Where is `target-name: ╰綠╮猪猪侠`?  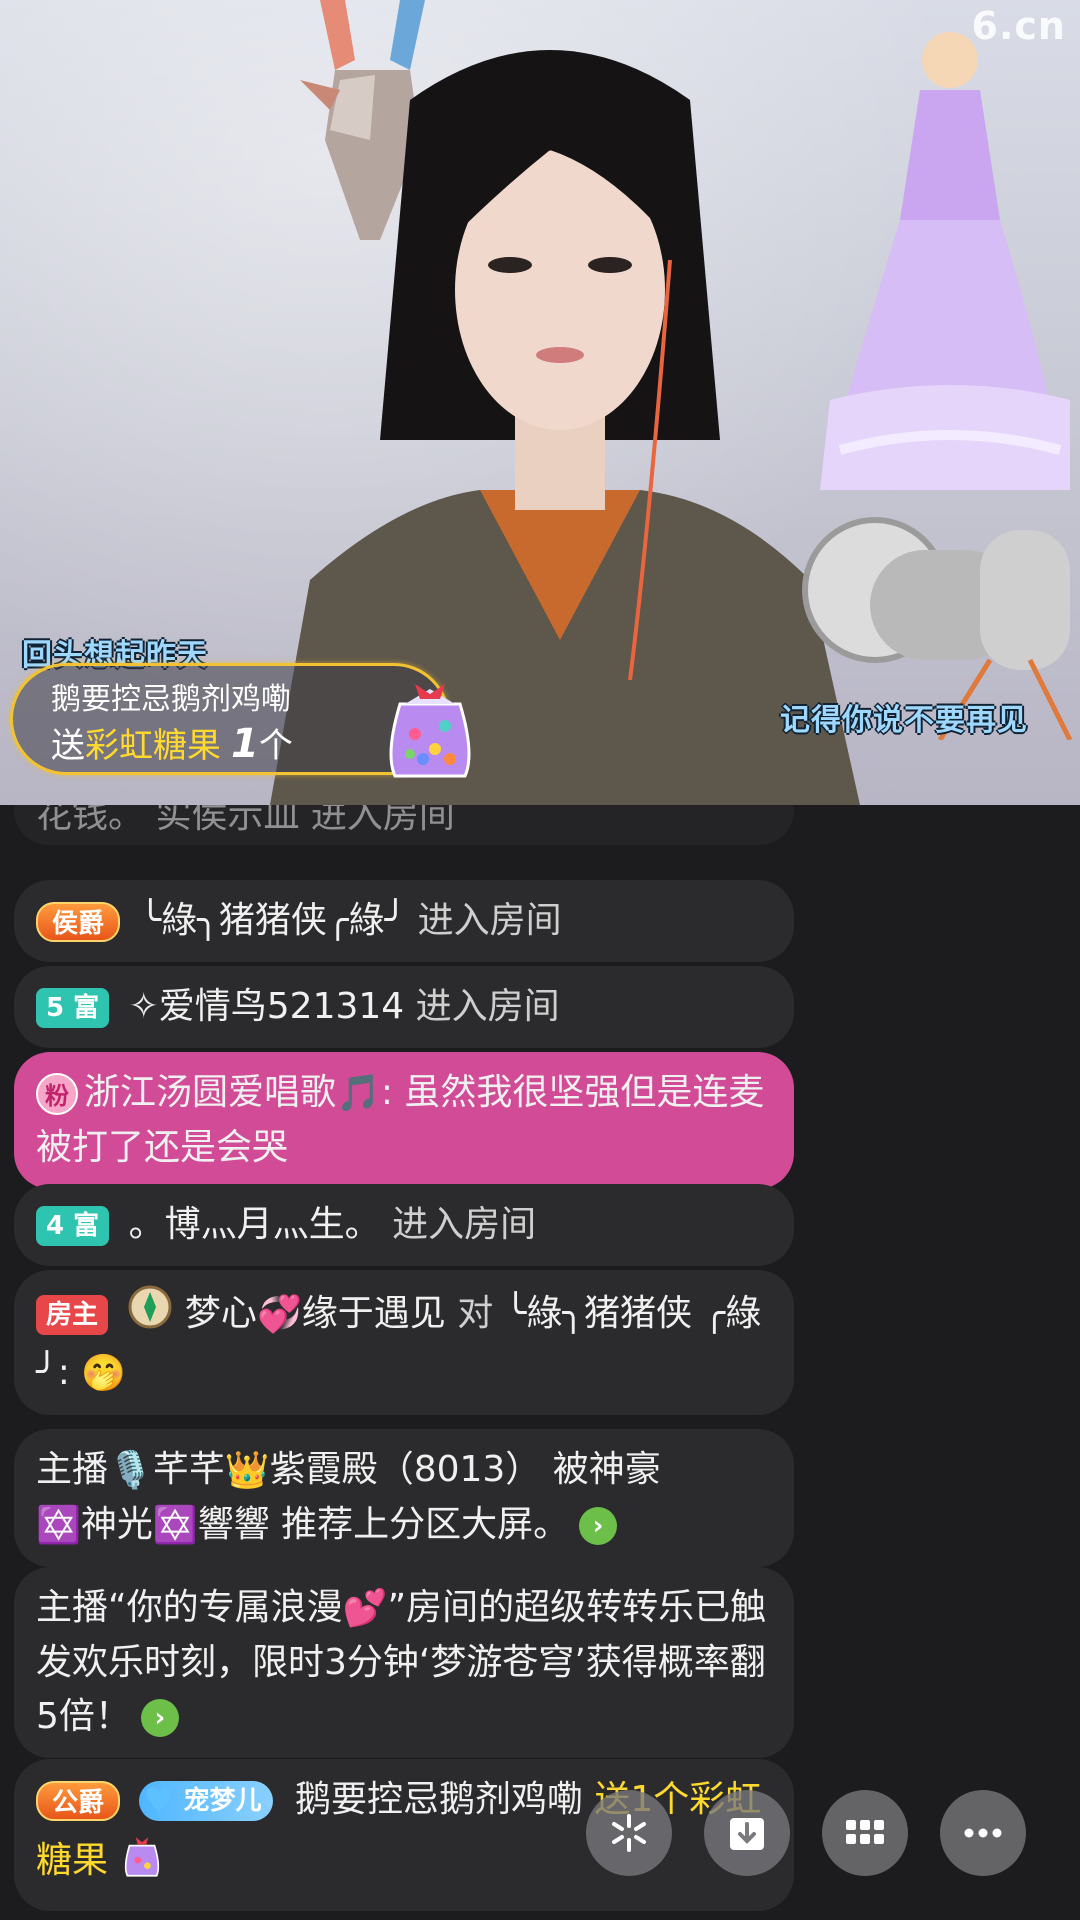
target-name: ╰綠╮猪猪侠 is located at coordinates (598, 1313).